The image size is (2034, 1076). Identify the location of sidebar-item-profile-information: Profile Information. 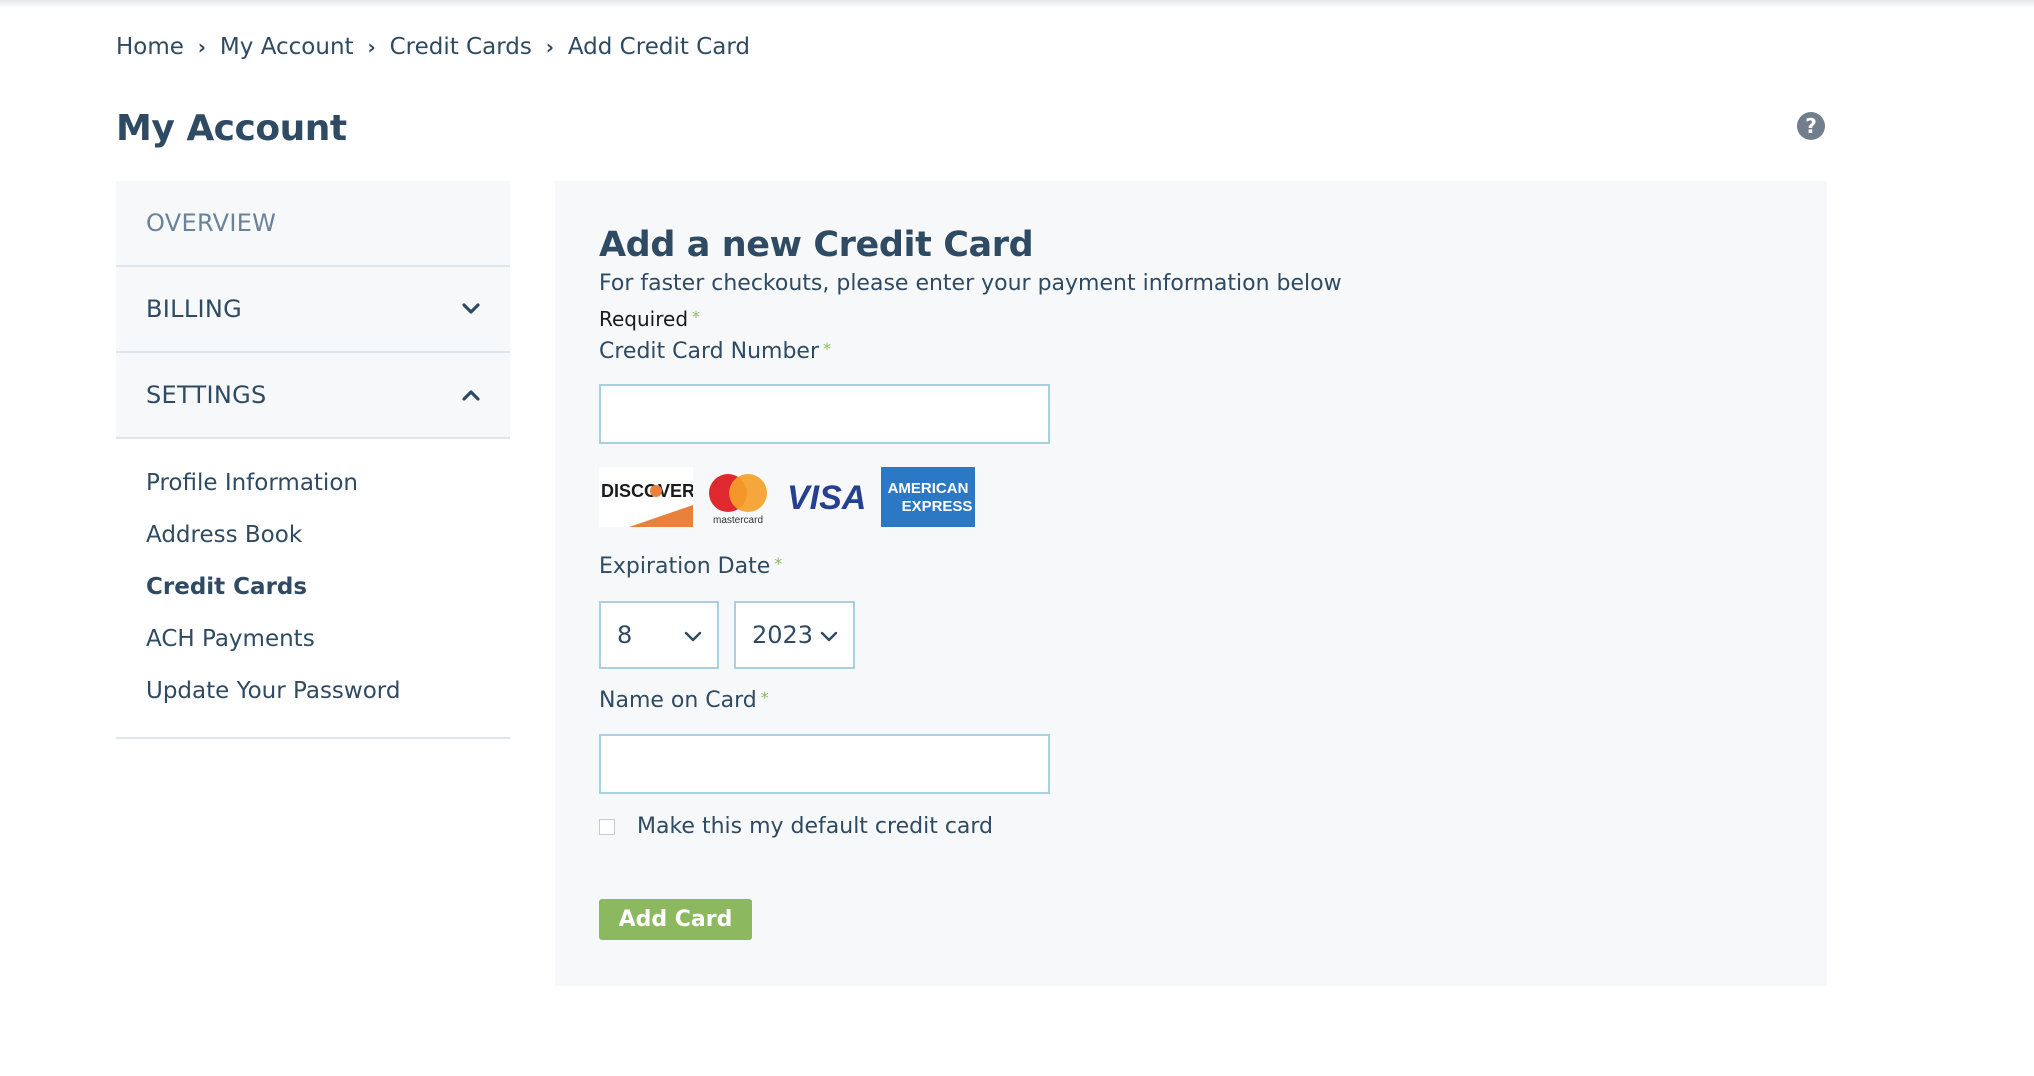
(313, 483).